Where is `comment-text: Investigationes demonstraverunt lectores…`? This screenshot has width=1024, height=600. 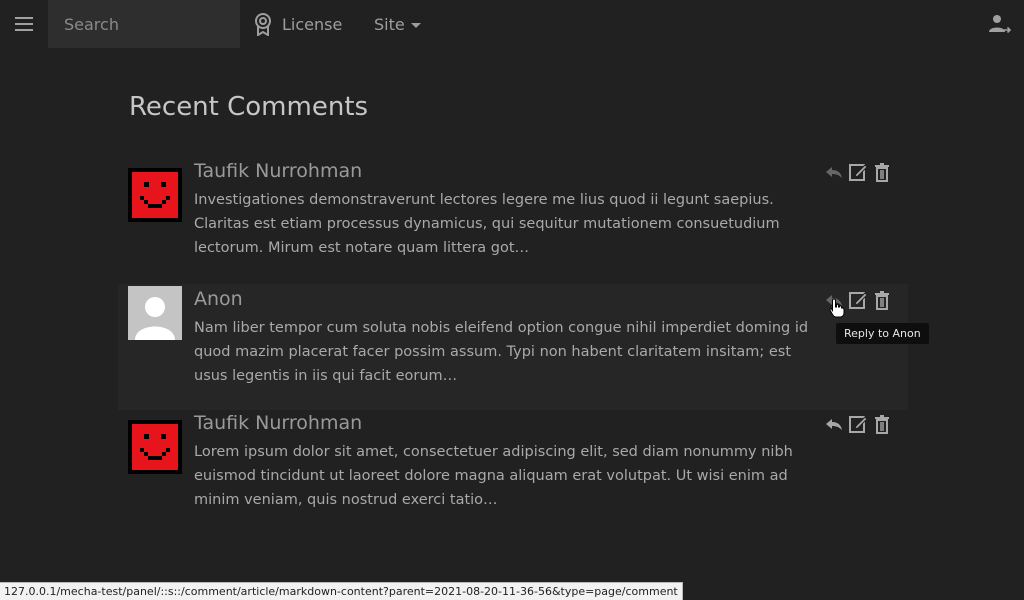 comment-text: Investigationes demonstraverunt lectores… is located at coordinates (487, 224).